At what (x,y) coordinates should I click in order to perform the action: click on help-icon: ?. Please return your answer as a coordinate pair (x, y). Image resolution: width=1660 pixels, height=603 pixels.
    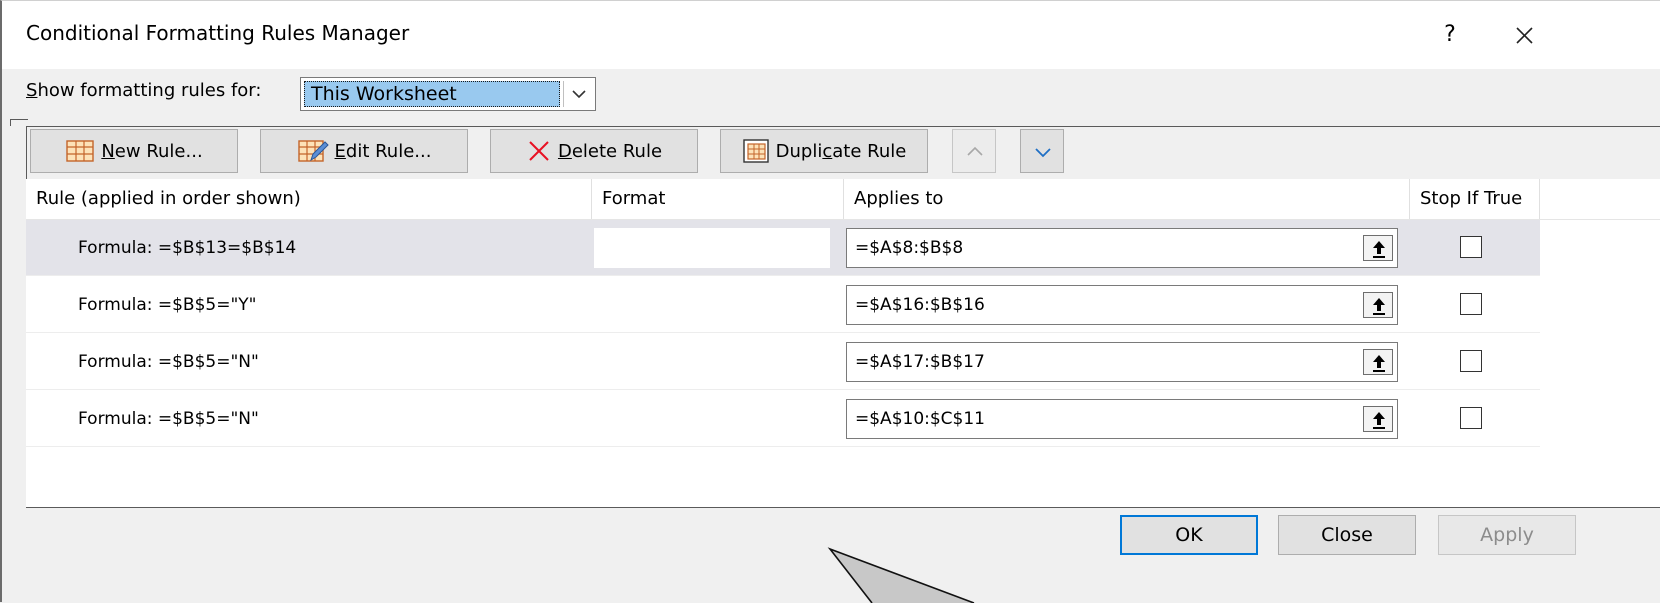
    Looking at the image, I should click on (1450, 34).